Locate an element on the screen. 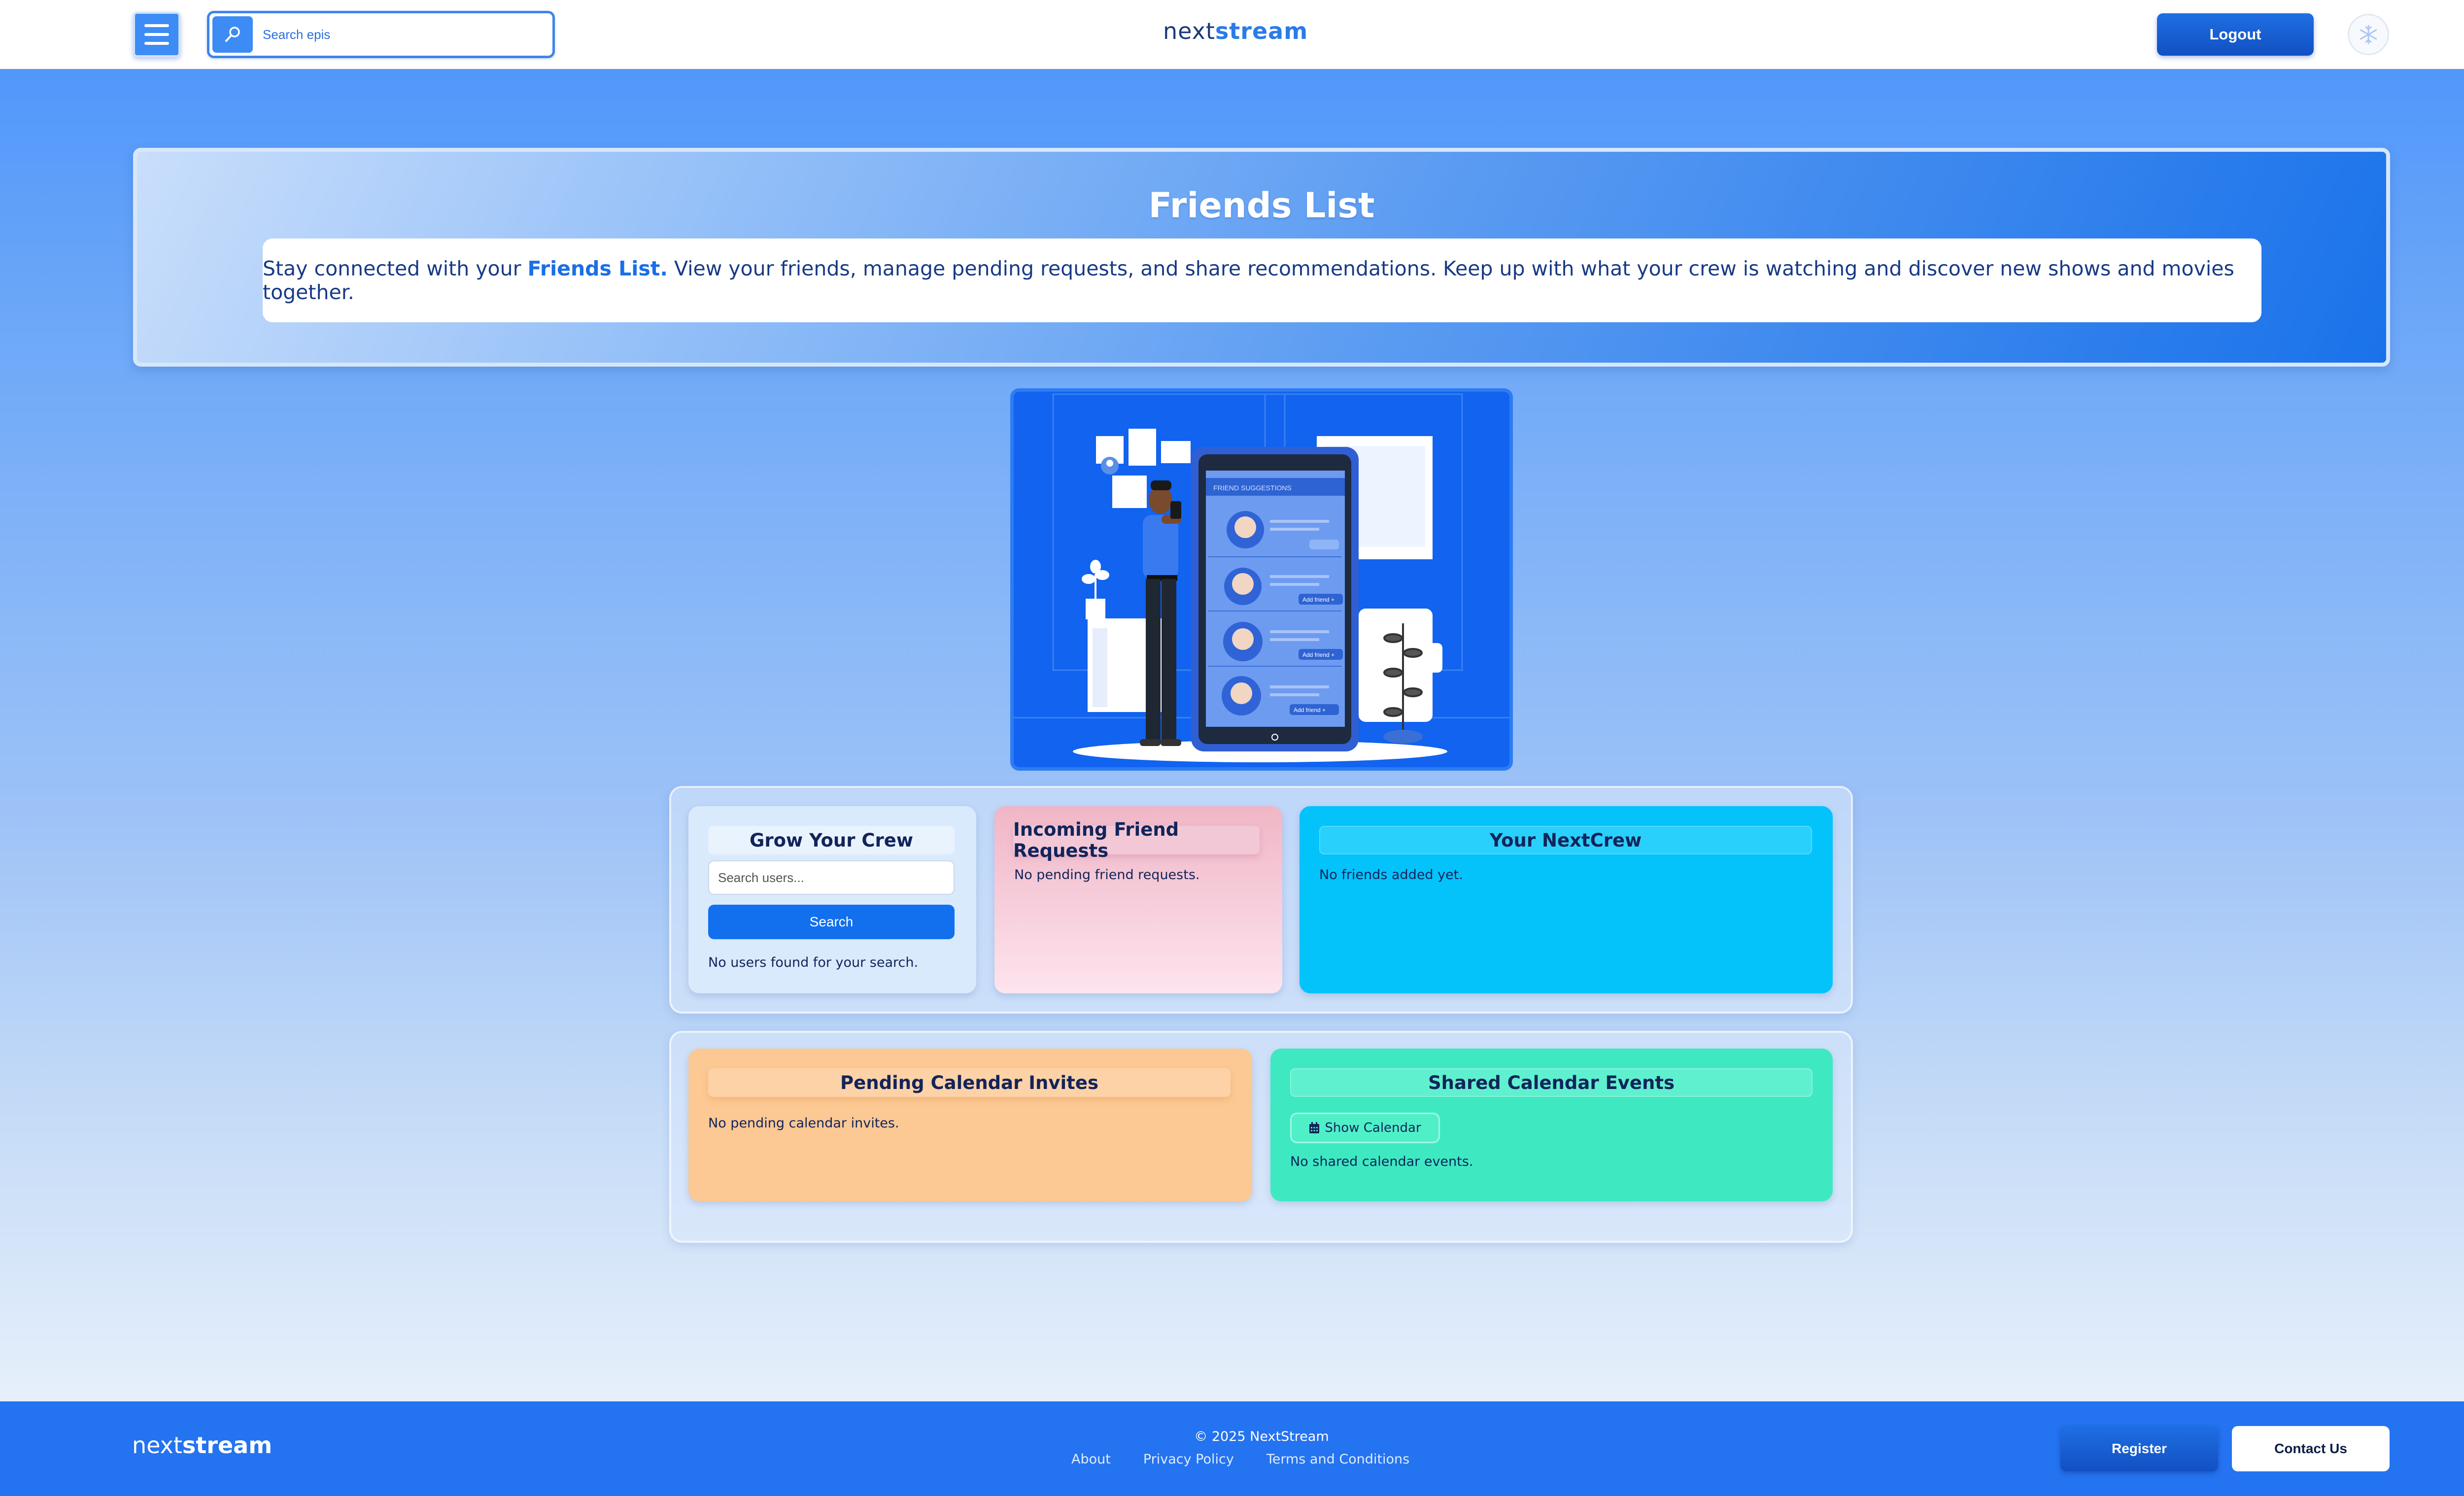 This screenshot has height=1496, width=2464. theme-toggle-button is located at coordinates (2368, 34).